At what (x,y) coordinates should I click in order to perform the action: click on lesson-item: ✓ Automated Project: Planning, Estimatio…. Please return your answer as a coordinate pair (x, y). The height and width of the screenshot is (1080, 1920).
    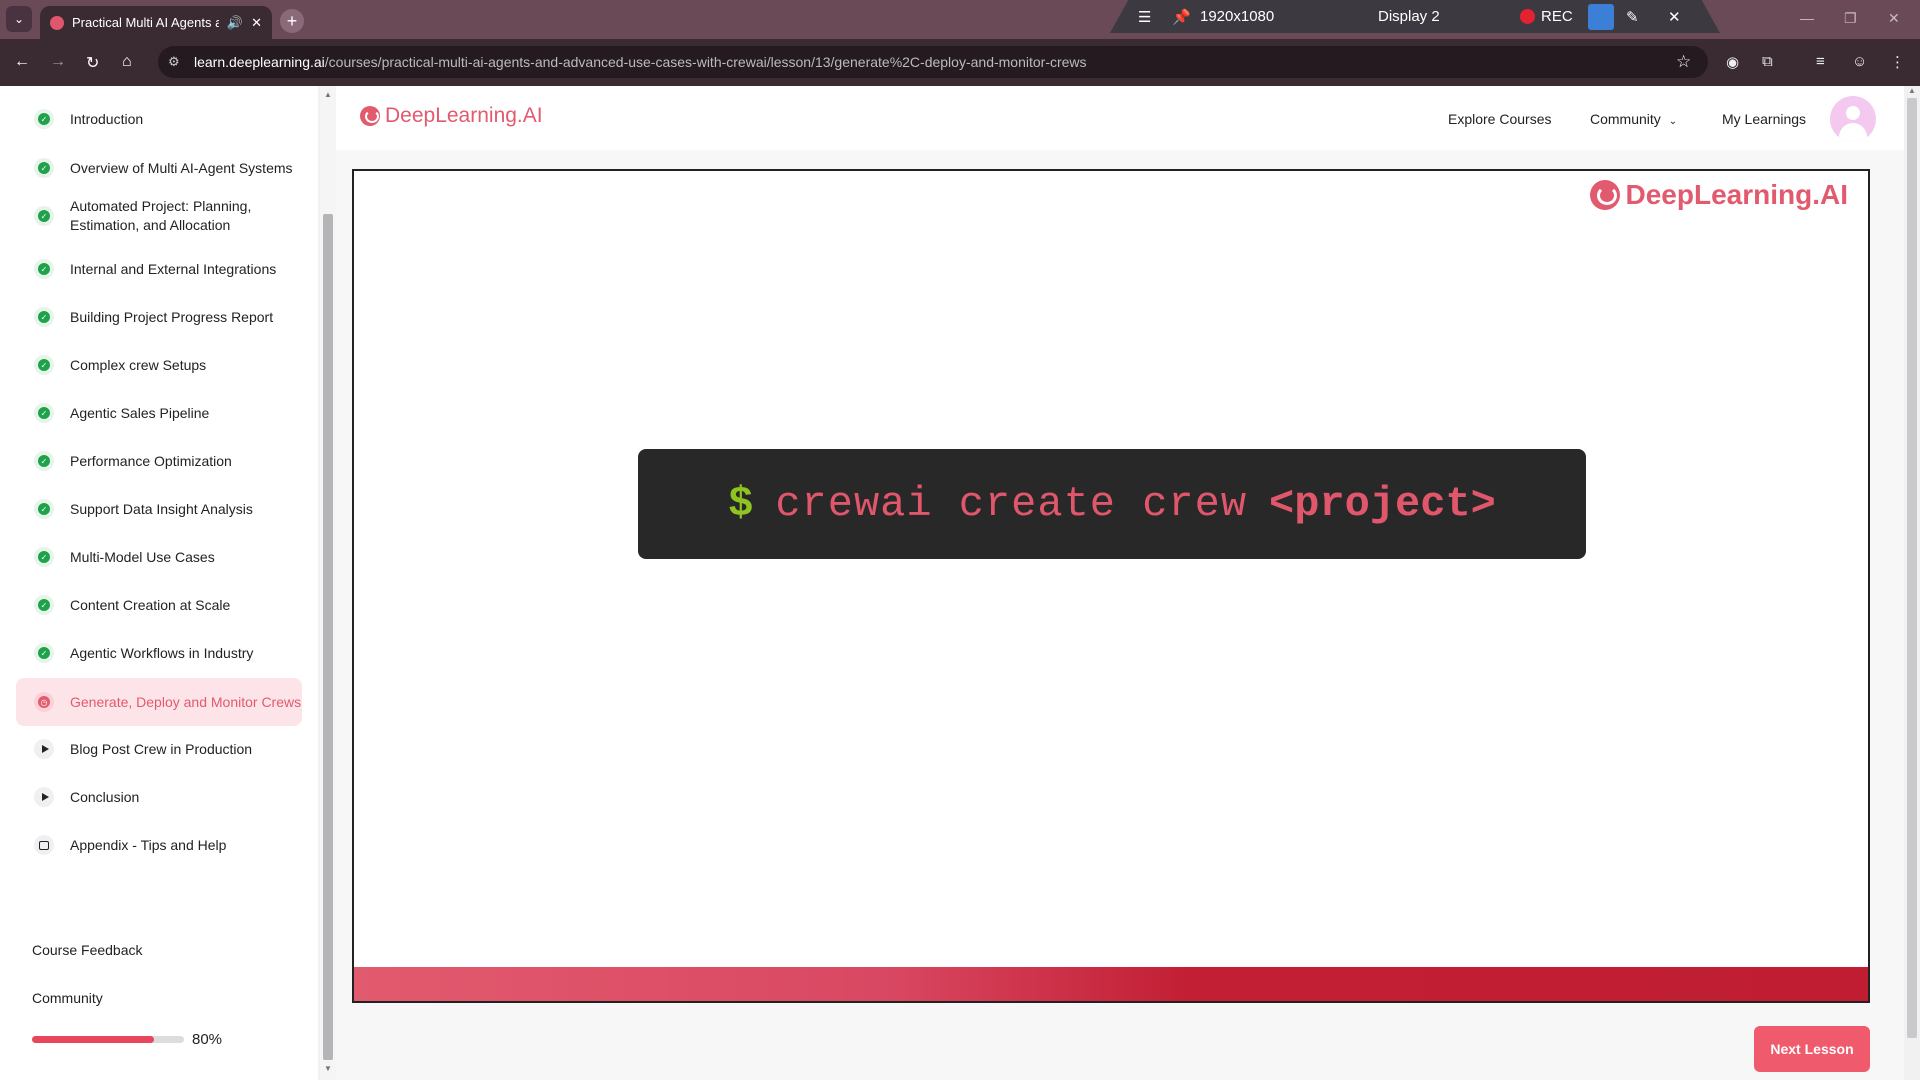
    Looking at the image, I should click on (159, 216).